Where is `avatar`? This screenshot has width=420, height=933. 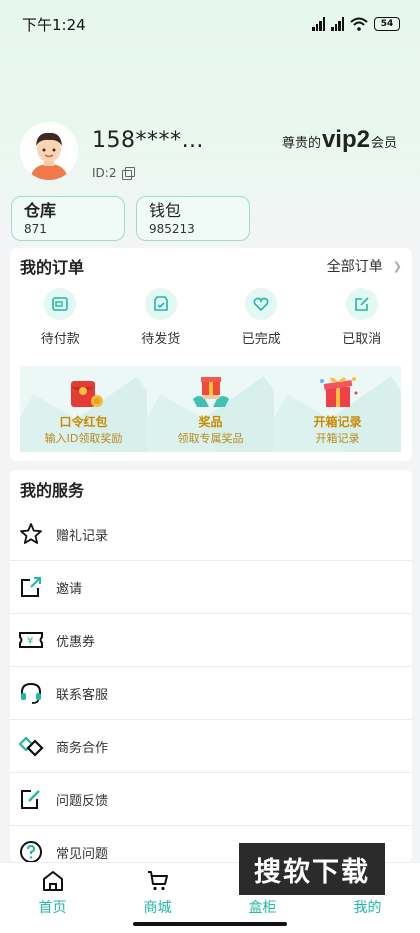 avatar is located at coordinates (49, 151).